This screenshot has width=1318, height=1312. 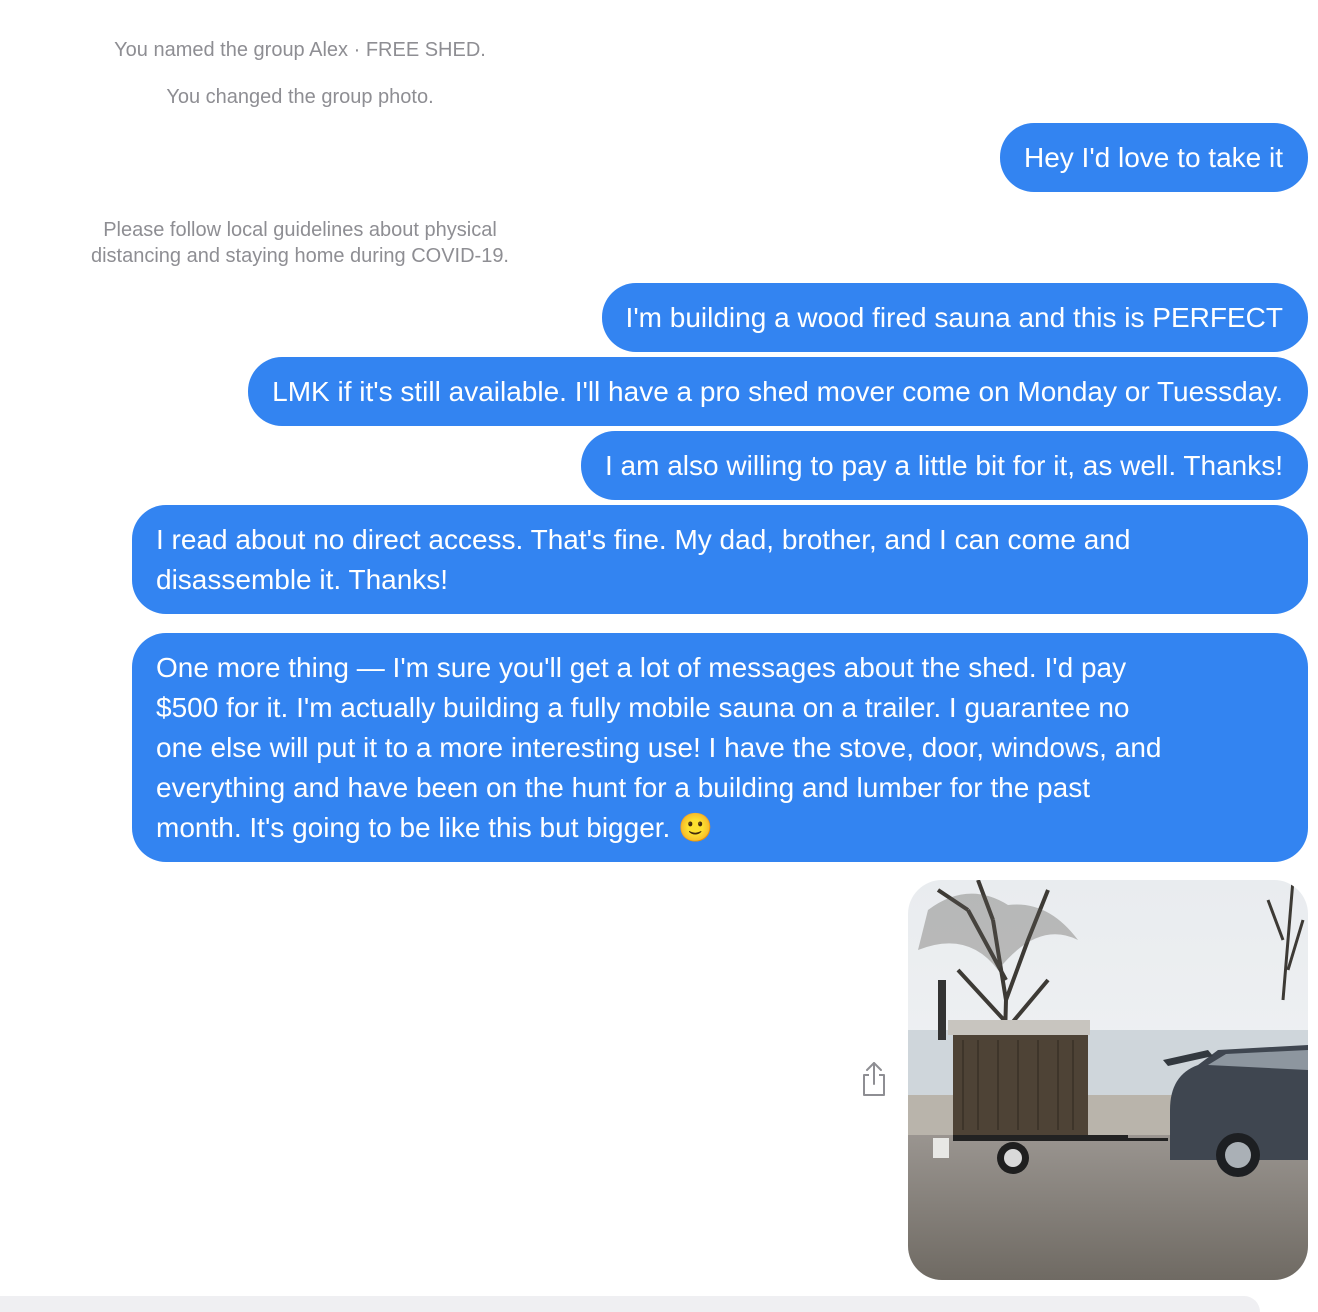 I want to click on share-icon, so click(x=874, y=1079).